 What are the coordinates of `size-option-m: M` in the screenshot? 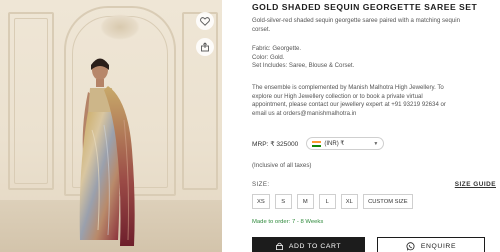 It's located at (305, 201).